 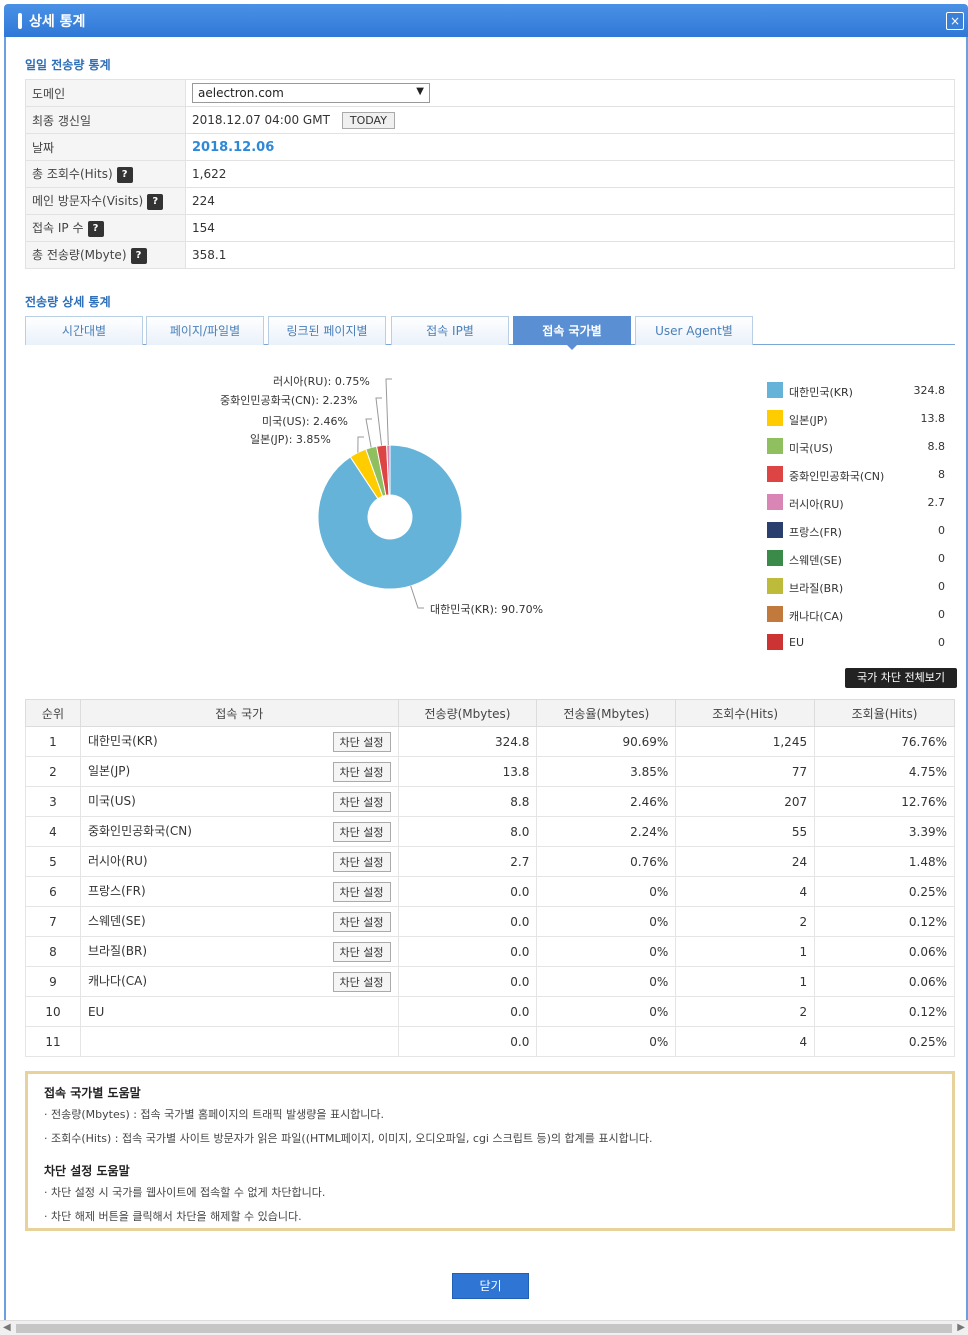 I want to click on rank-cell: 4, so click(x=53, y=831).